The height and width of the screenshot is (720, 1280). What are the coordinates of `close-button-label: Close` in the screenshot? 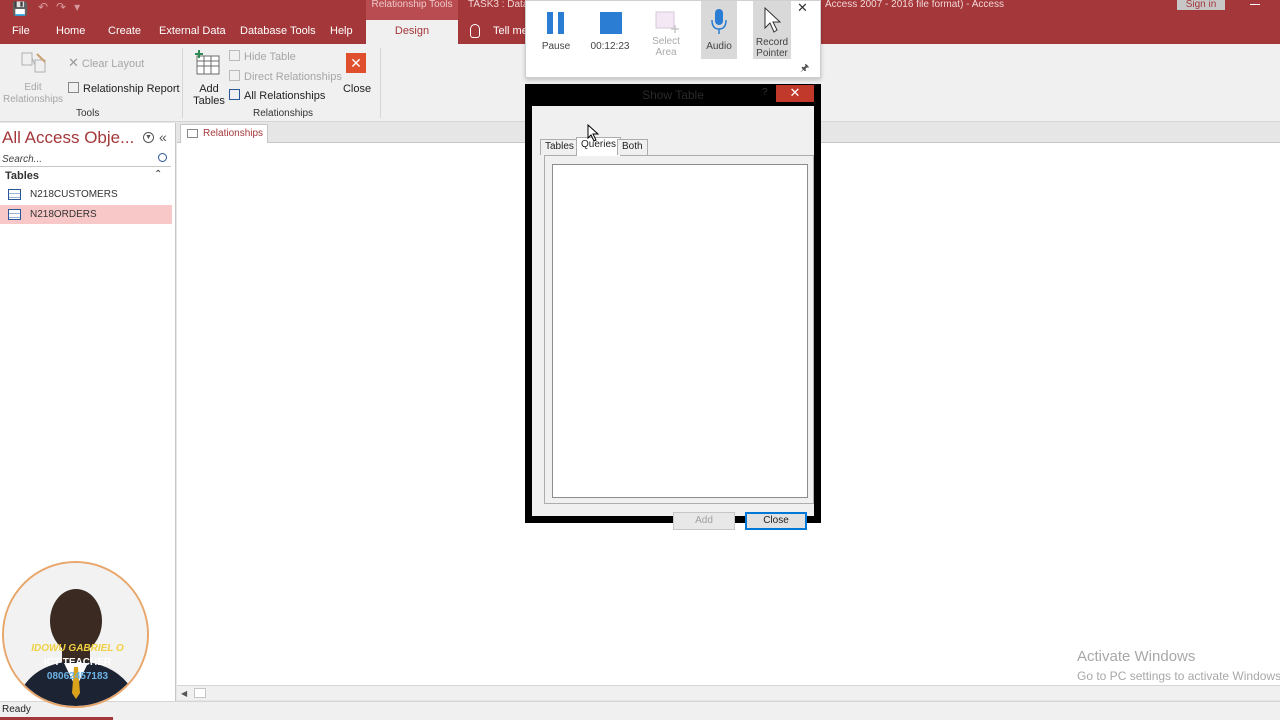 It's located at (357, 89).